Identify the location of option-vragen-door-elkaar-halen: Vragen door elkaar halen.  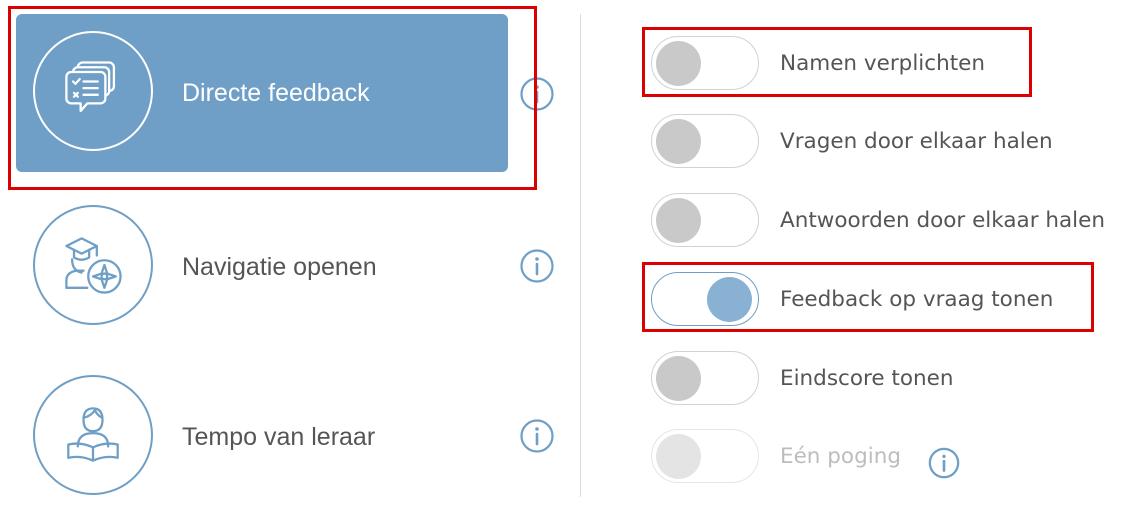
(896, 142).